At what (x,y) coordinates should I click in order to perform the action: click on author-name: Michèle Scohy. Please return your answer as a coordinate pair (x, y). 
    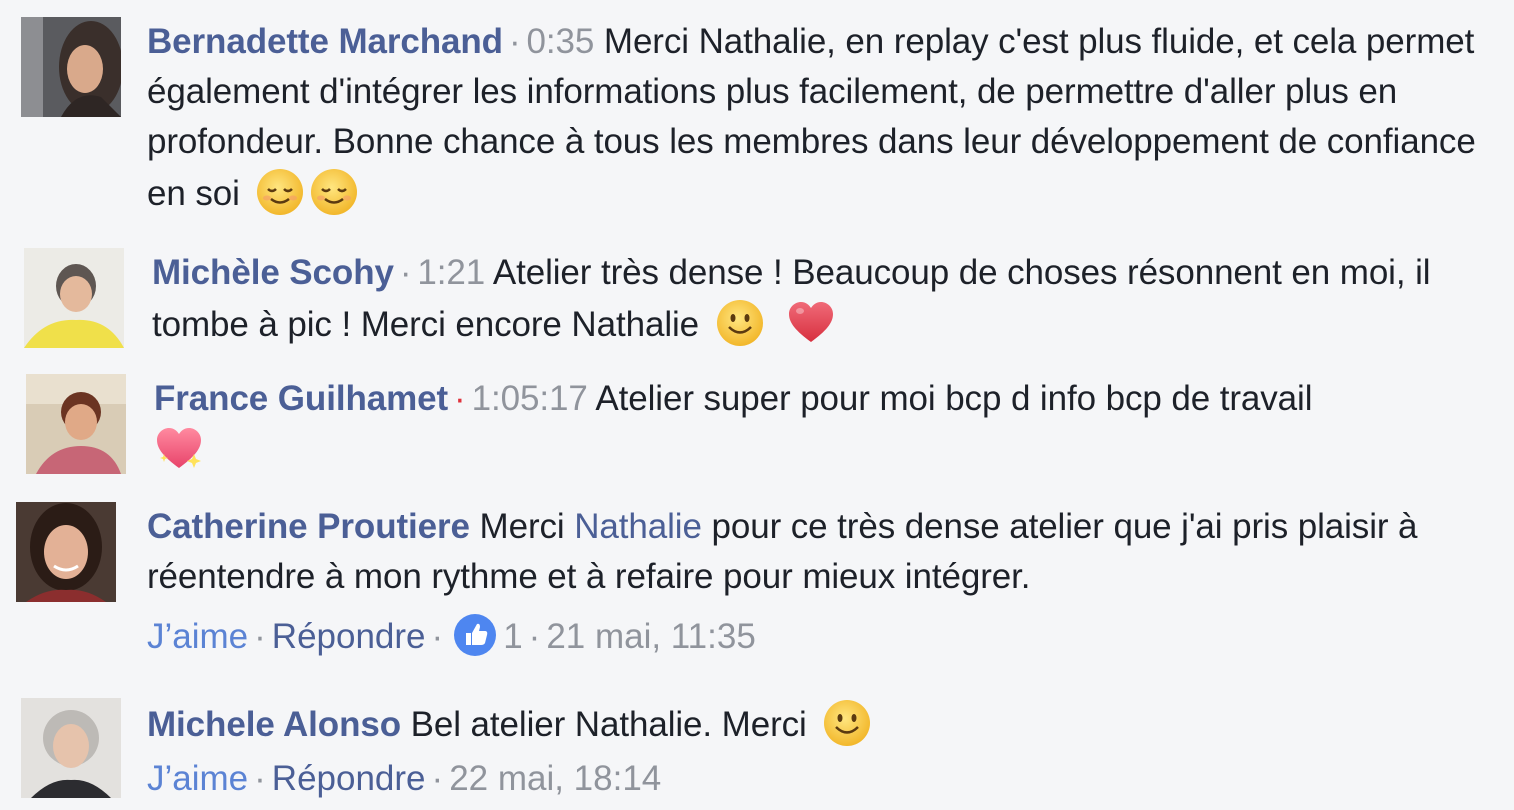
    Looking at the image, I should click on (273, 272).